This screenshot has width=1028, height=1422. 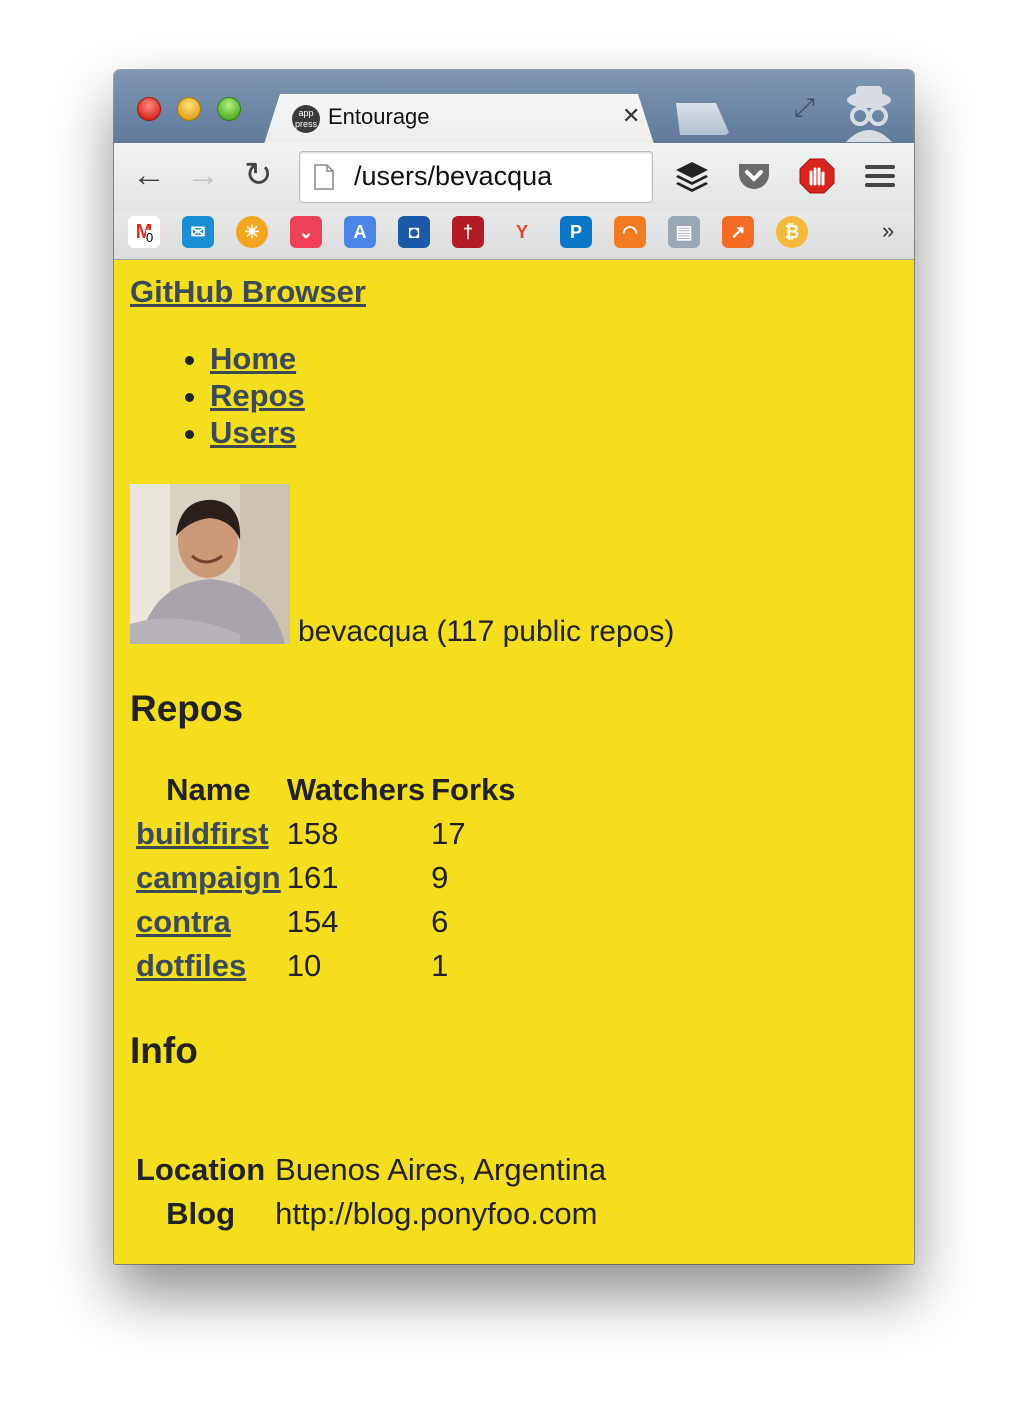 I want to click on zoom-window-button, so click(x=229, y=109).